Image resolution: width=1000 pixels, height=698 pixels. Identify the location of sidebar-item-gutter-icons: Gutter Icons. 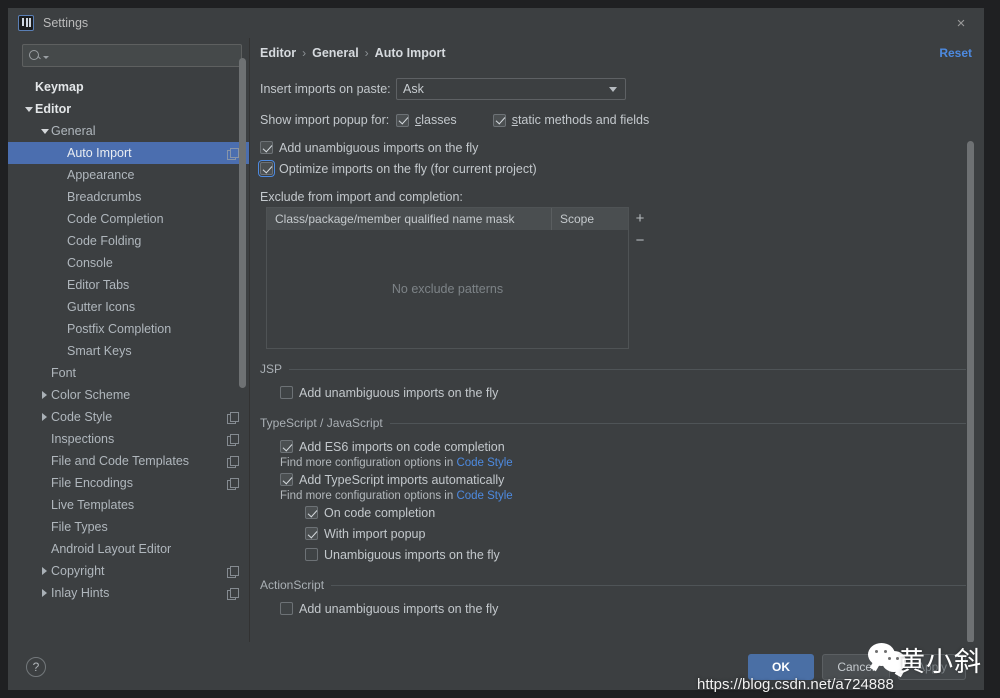
(129, 307).